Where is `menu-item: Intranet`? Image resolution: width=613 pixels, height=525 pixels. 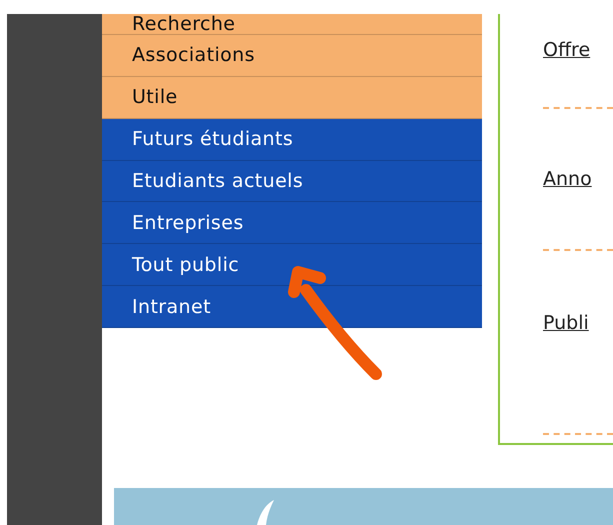
menu-item: Intranet is located at coordinates (292, 307).